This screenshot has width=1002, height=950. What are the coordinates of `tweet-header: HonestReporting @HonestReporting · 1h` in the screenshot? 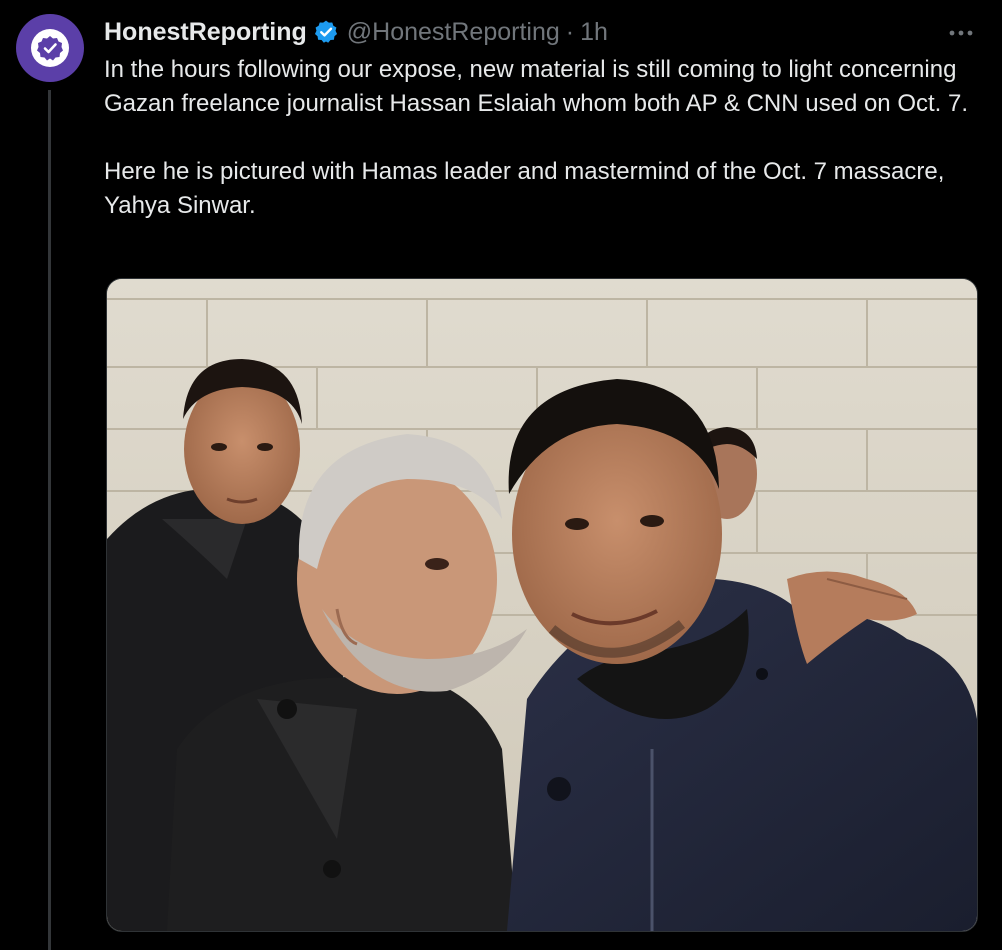 It's located at (356, 32).